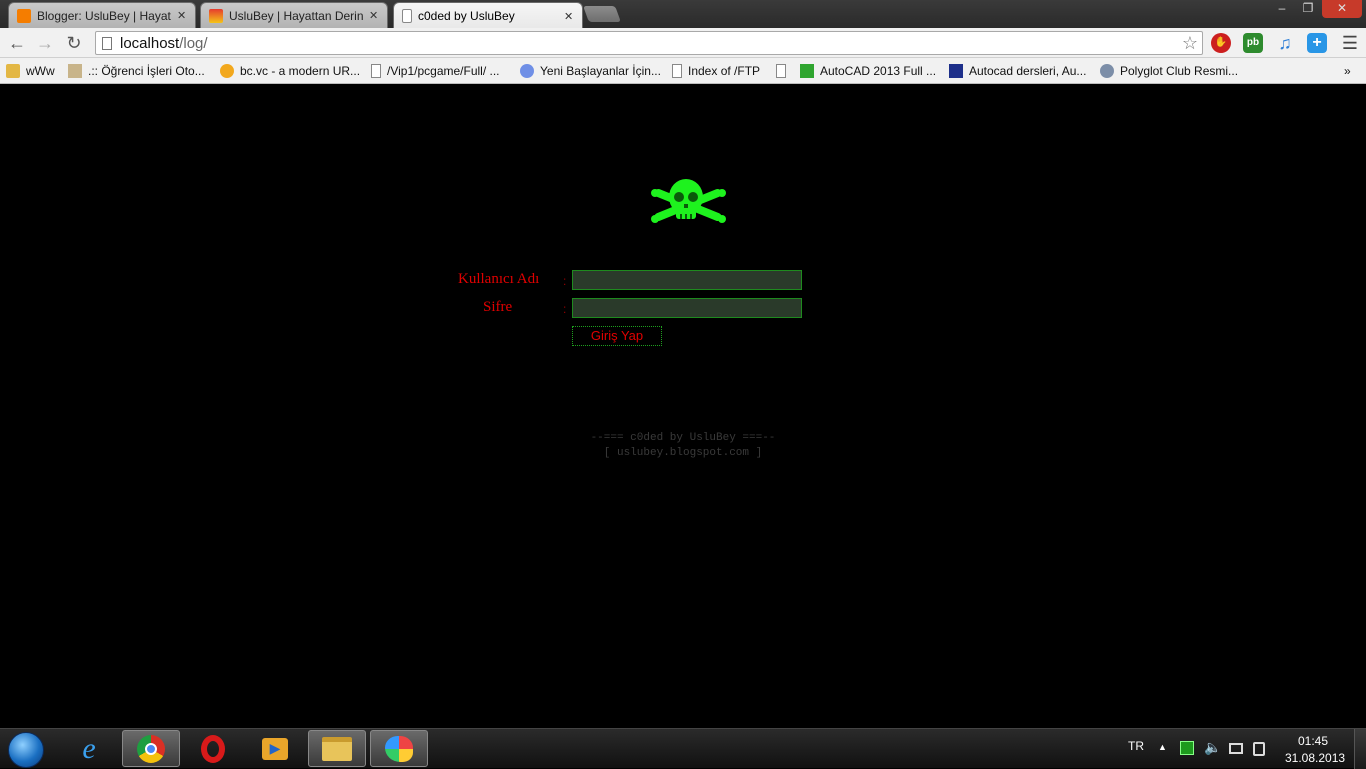 The height and width of the screenshot is (769, 1366). Describe the element at coordinates (13, 71) in the screenshot. I see `folder-icon` at that location.